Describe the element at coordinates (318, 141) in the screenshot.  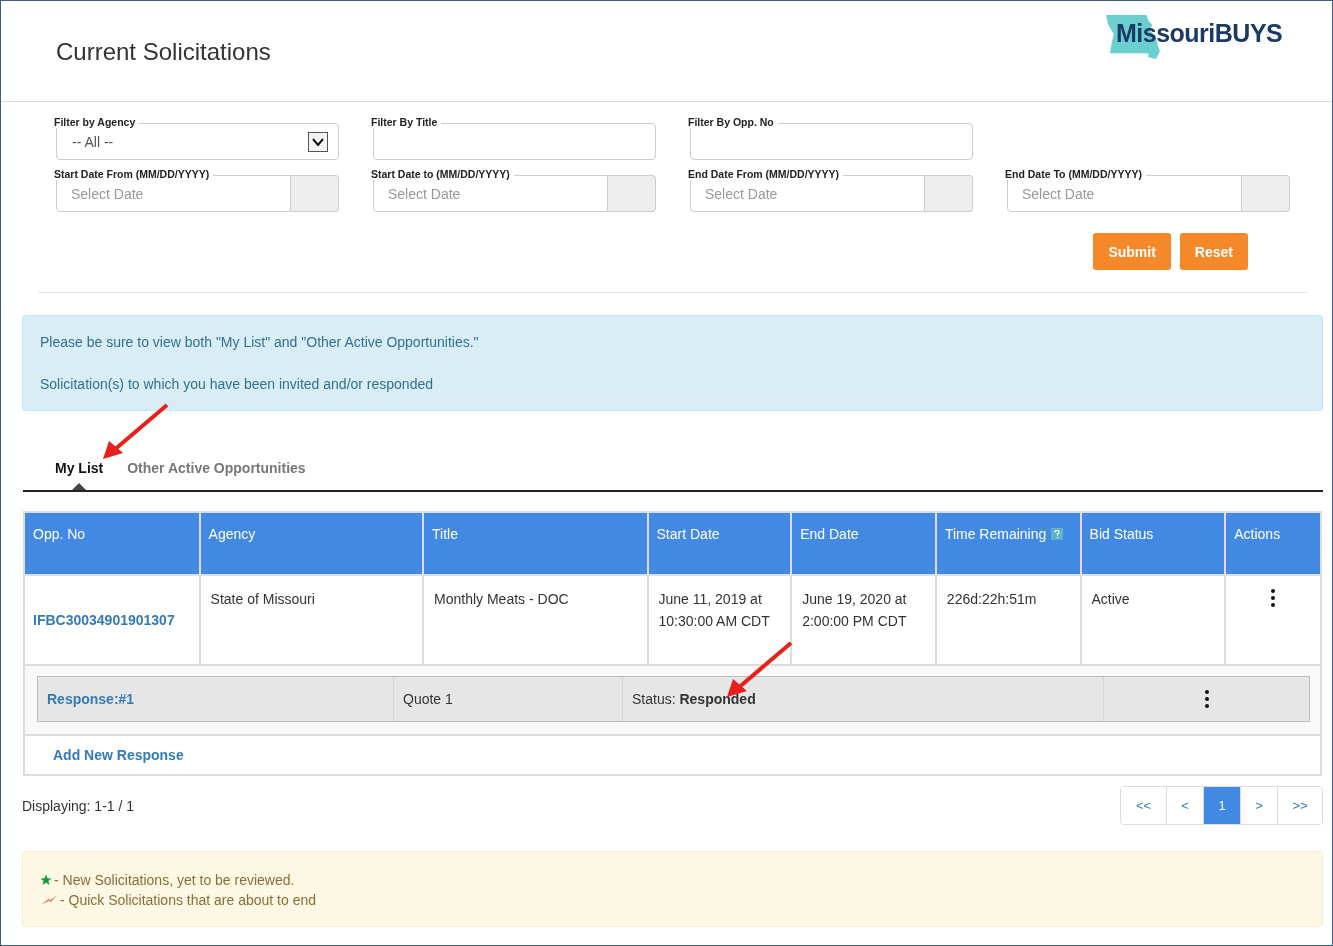
I see `dropdown-icon` at that location.